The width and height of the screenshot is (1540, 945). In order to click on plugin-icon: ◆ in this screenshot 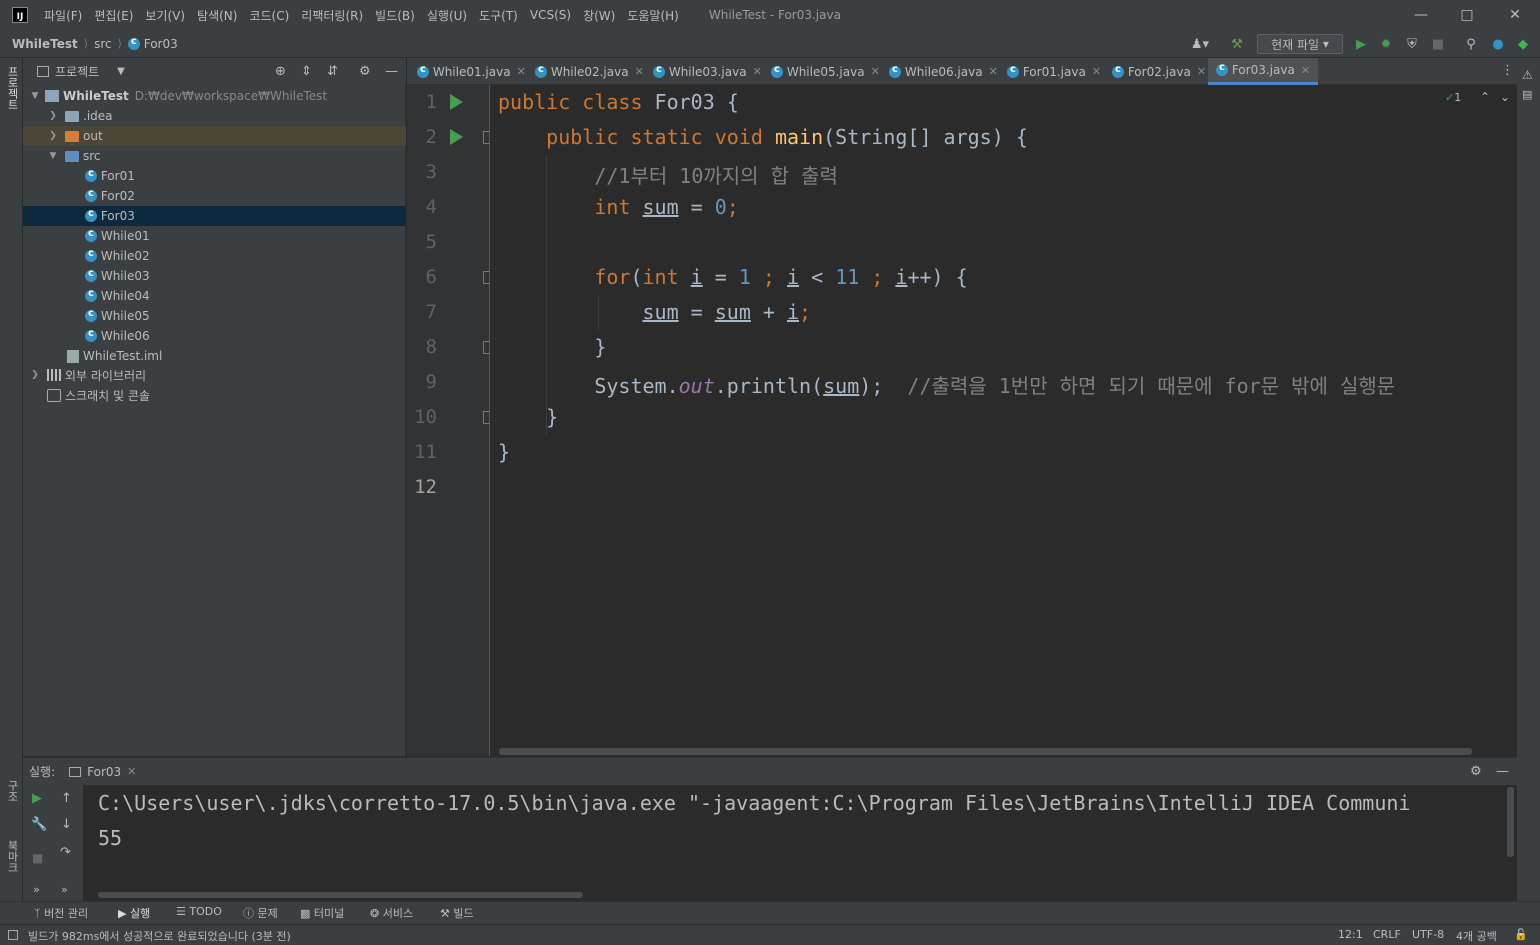, I will do `click(1523, 44)`.